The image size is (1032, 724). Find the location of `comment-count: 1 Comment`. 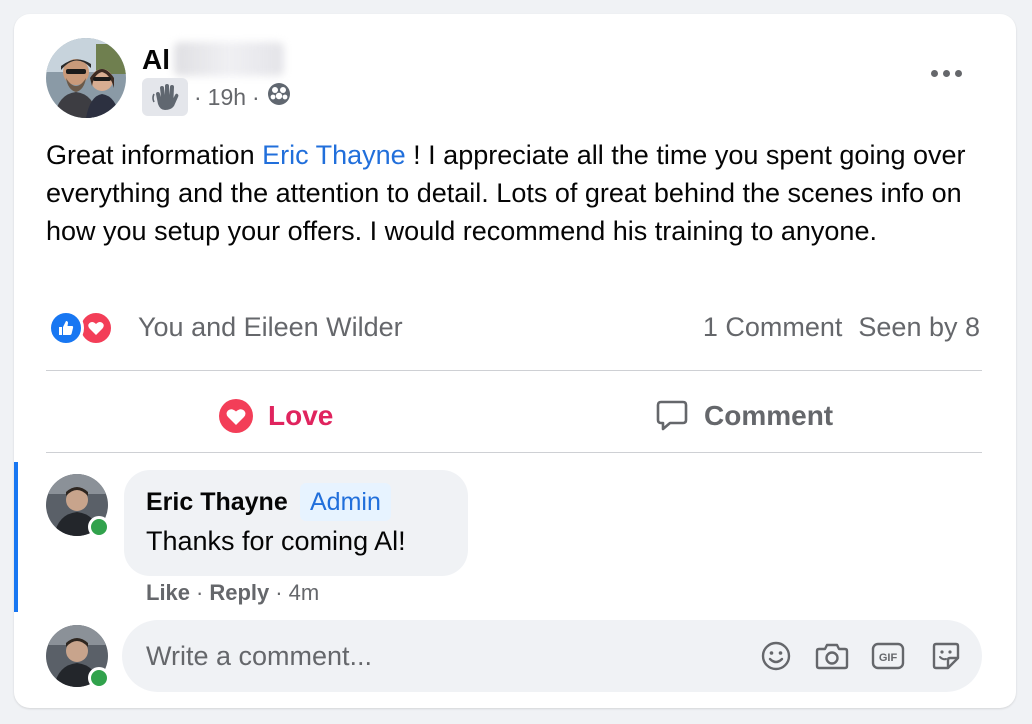

comment-count: 1 Comment is located at coordinates (773, 327).